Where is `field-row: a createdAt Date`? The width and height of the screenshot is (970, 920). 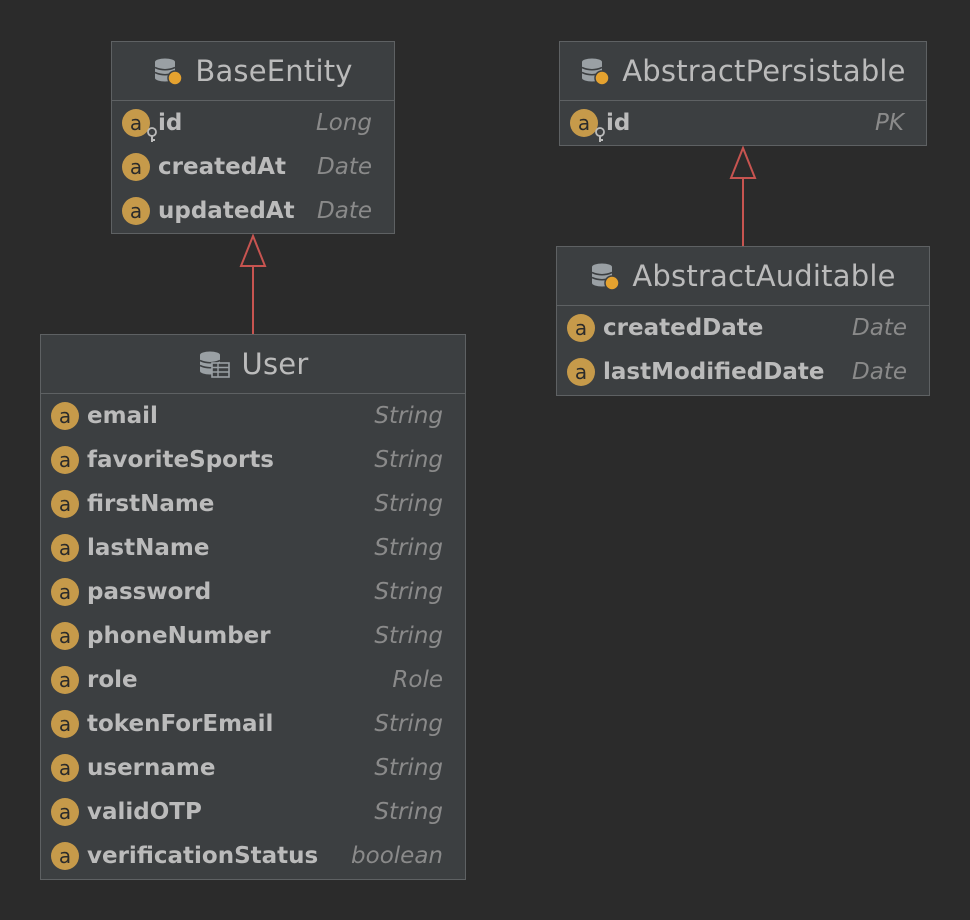 field-row: a createdAt Date is located at coordinates (253, 167).